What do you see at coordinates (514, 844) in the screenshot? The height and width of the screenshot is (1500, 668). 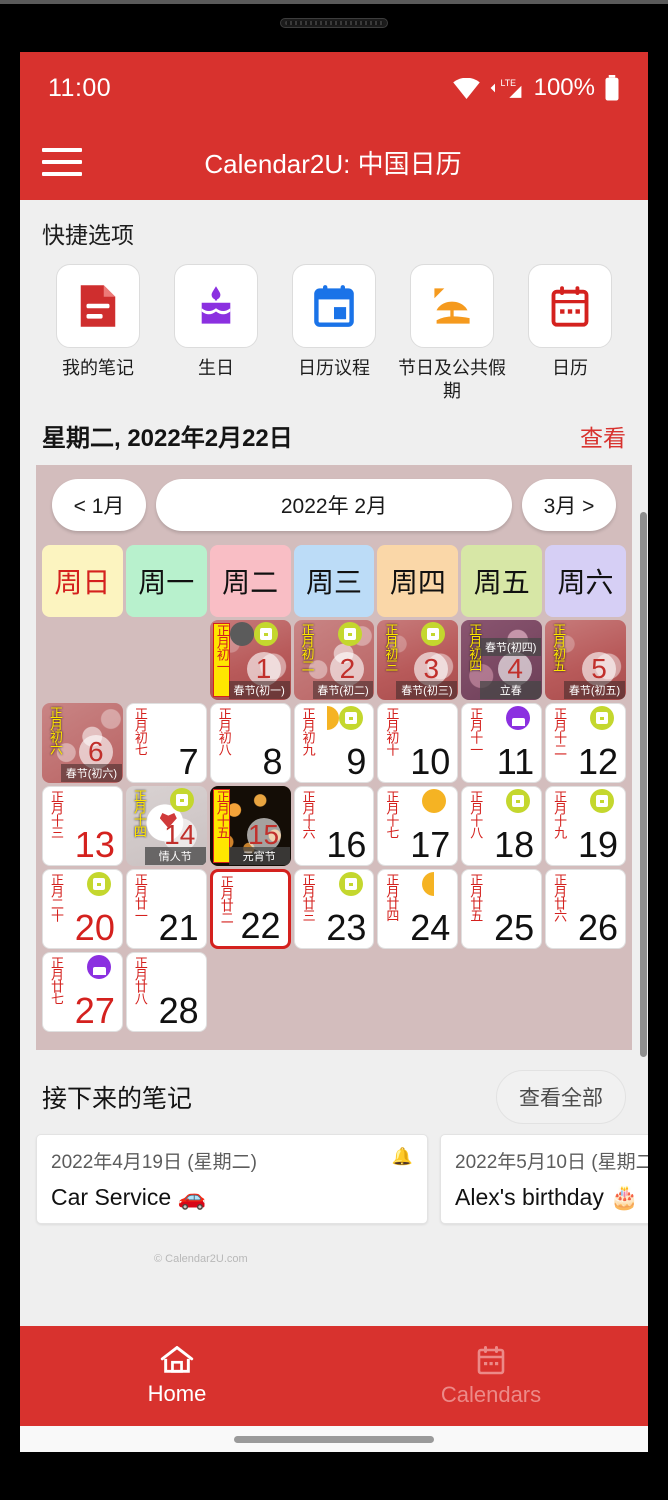 I see `day-number: 18` at bounding box center [514, 844].